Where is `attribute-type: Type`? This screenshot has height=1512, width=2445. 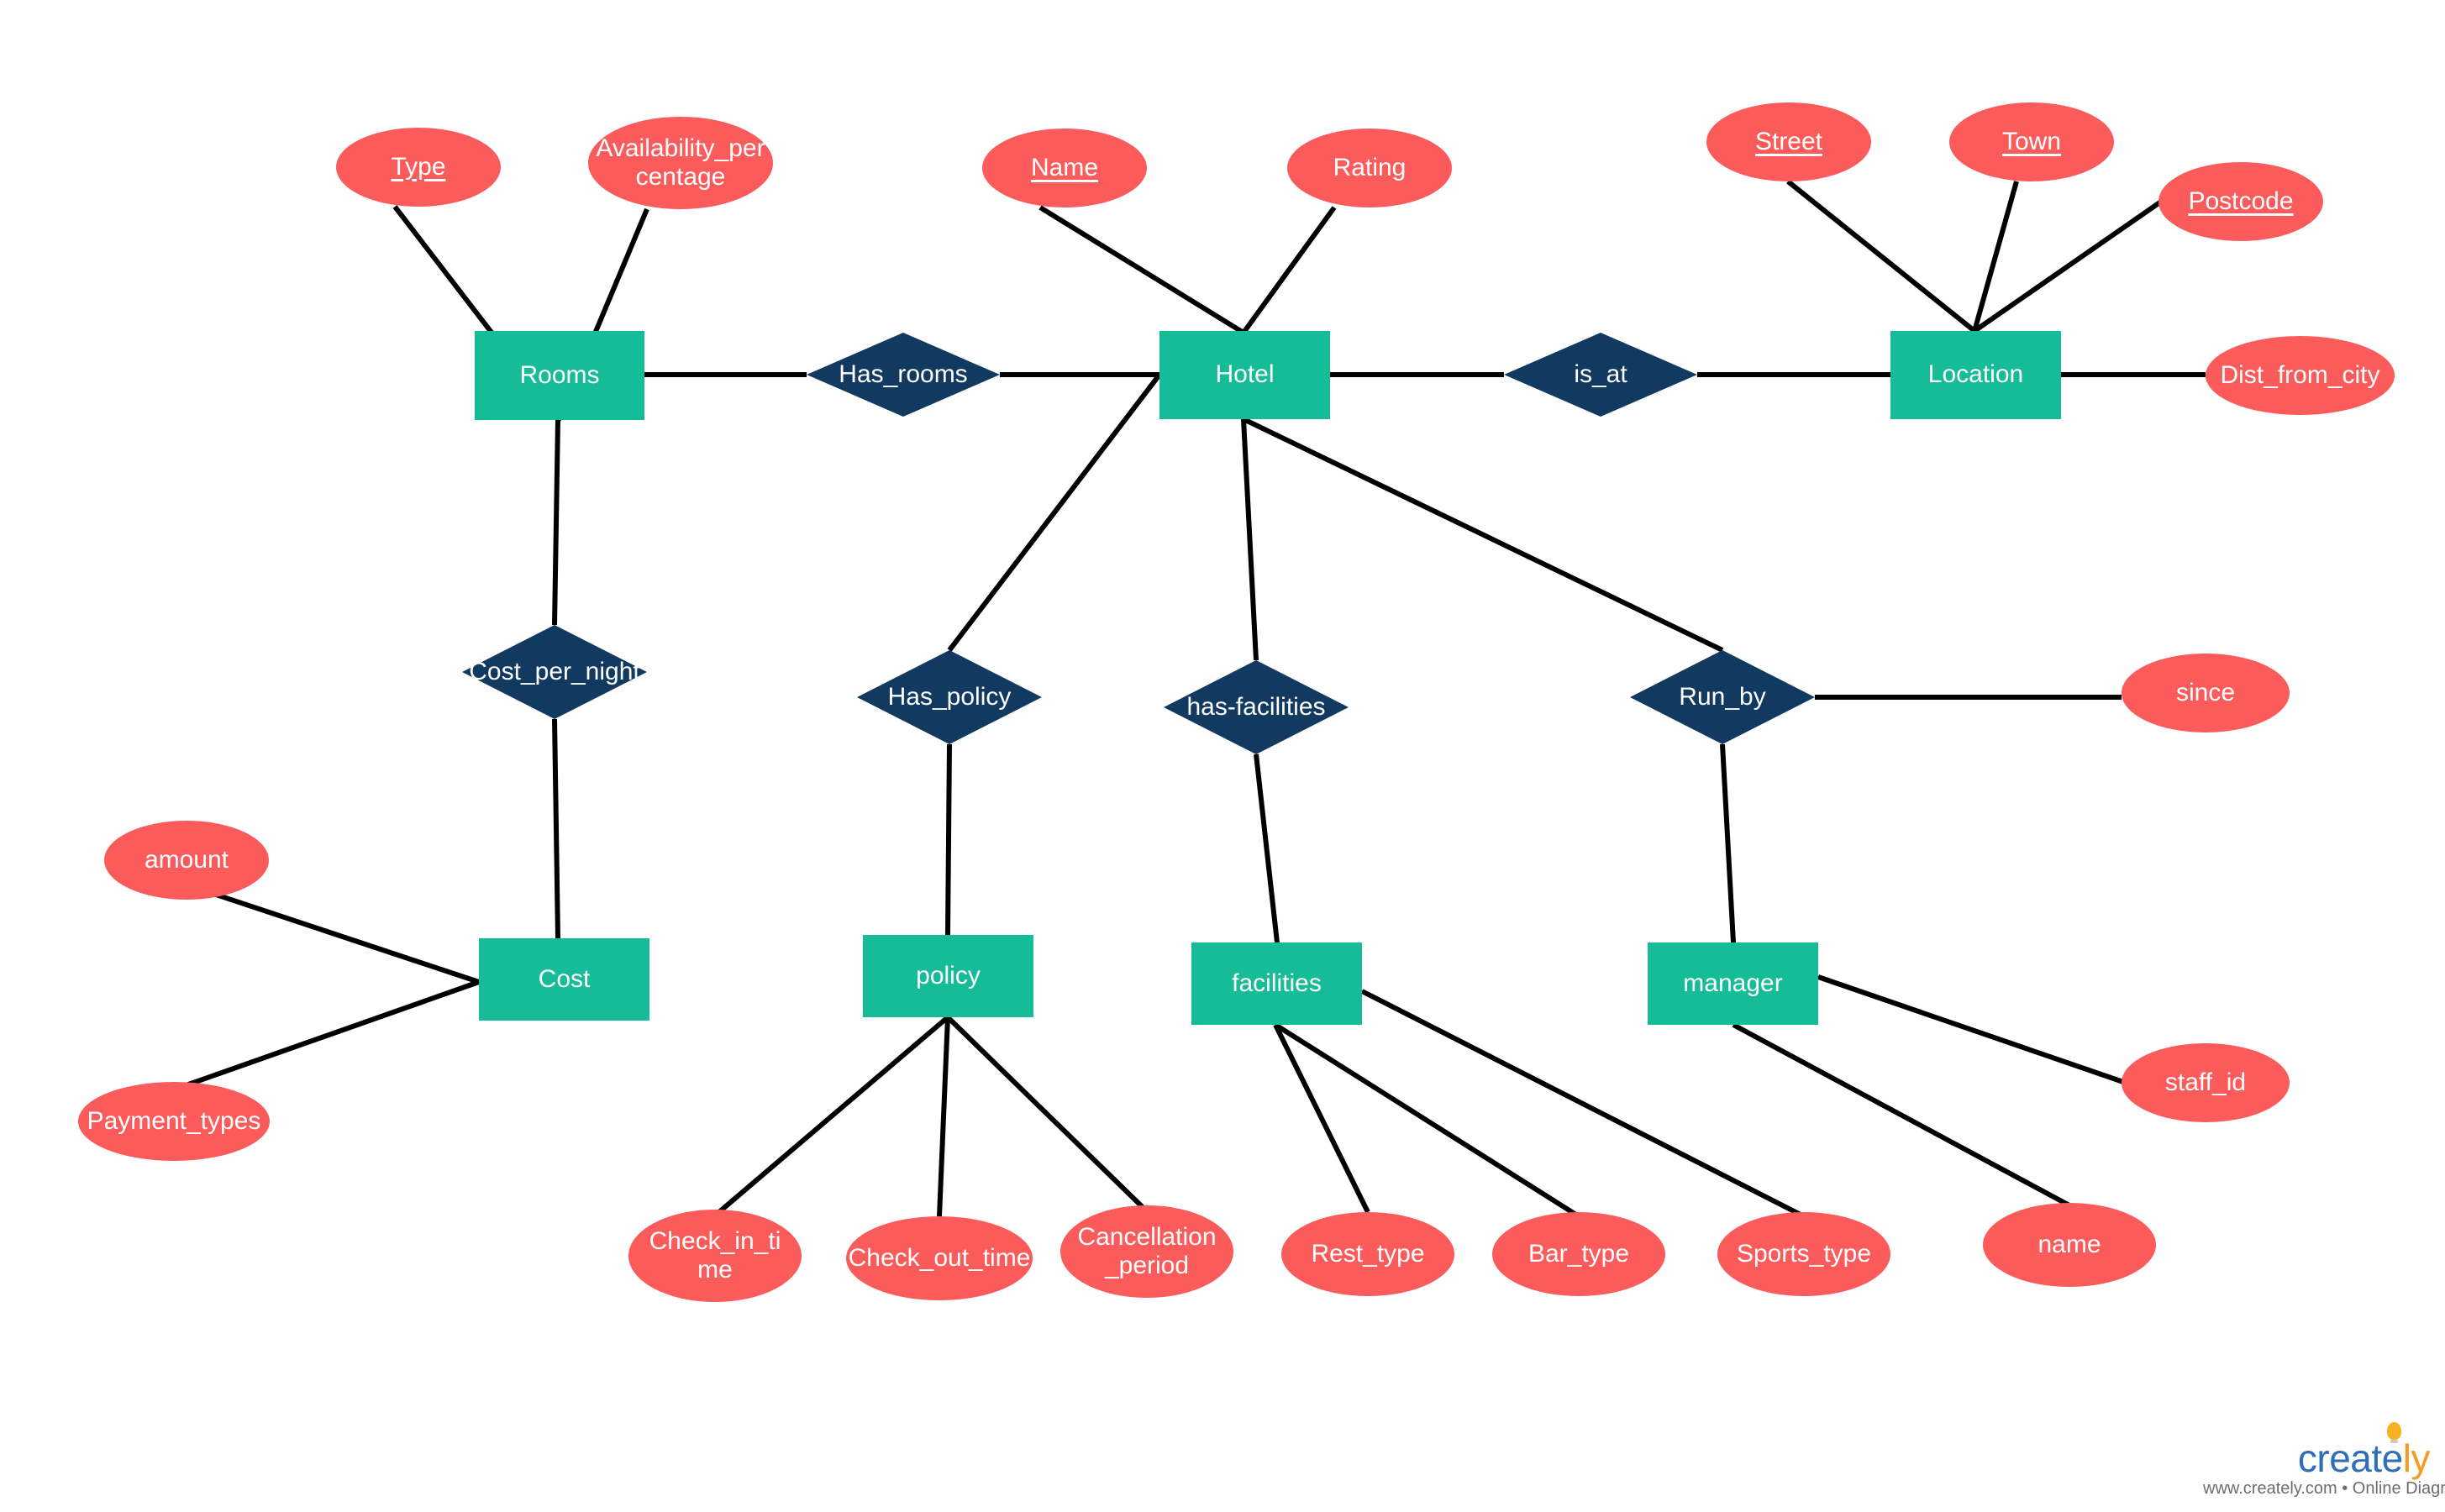 attribute-type: Type is located at coordinates (418, 167).